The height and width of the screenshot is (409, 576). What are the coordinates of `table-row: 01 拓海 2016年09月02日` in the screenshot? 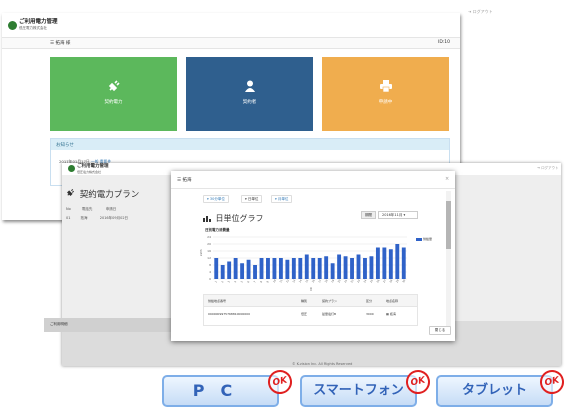 It's located at (97, 218).